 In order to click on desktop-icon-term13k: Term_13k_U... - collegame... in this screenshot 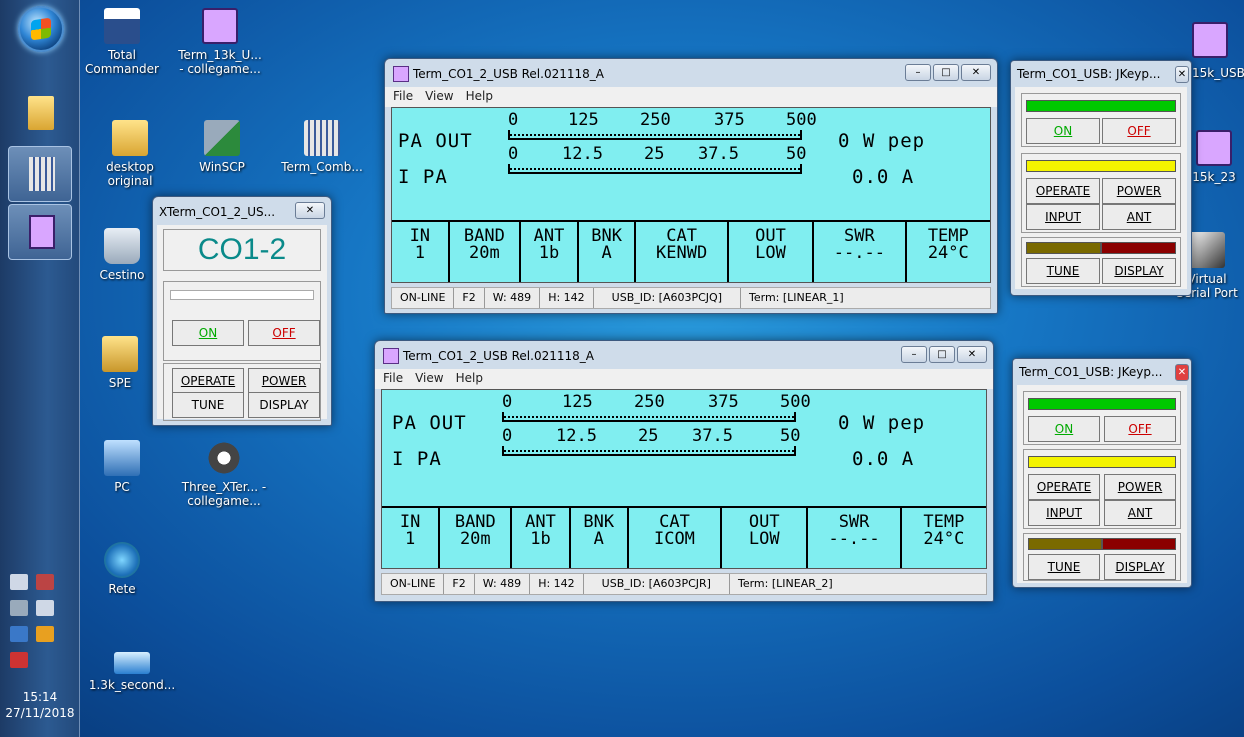, I will do `click(220, 42)`.